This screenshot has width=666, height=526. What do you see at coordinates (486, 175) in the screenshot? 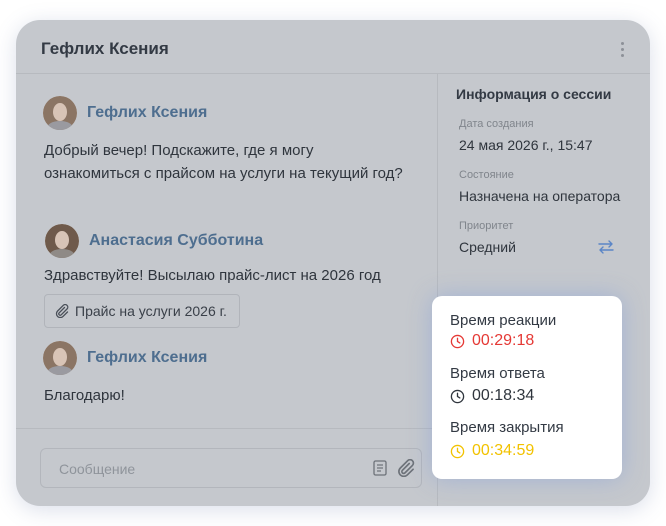
I see `status-label: Состояние` at bounding box center [486, 175].